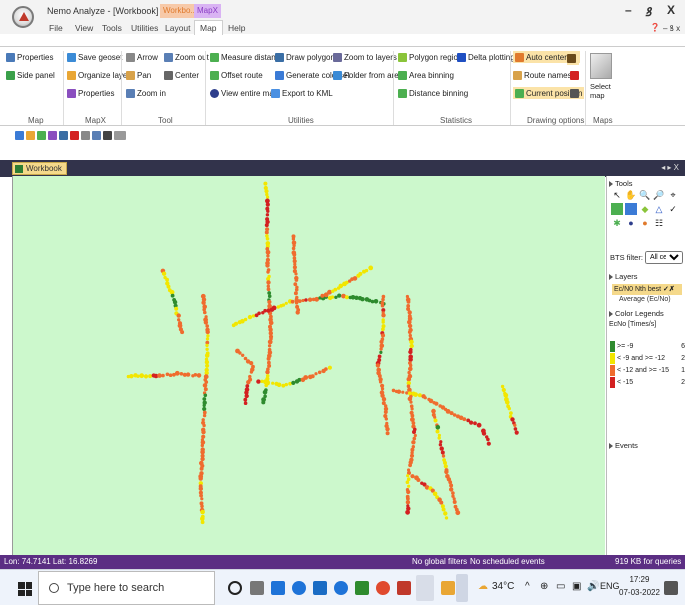  What do you see at coordinates (30, 75) in the screenshot?
I see `side-panel-button: Side panel` at bounding box center [30, 75].